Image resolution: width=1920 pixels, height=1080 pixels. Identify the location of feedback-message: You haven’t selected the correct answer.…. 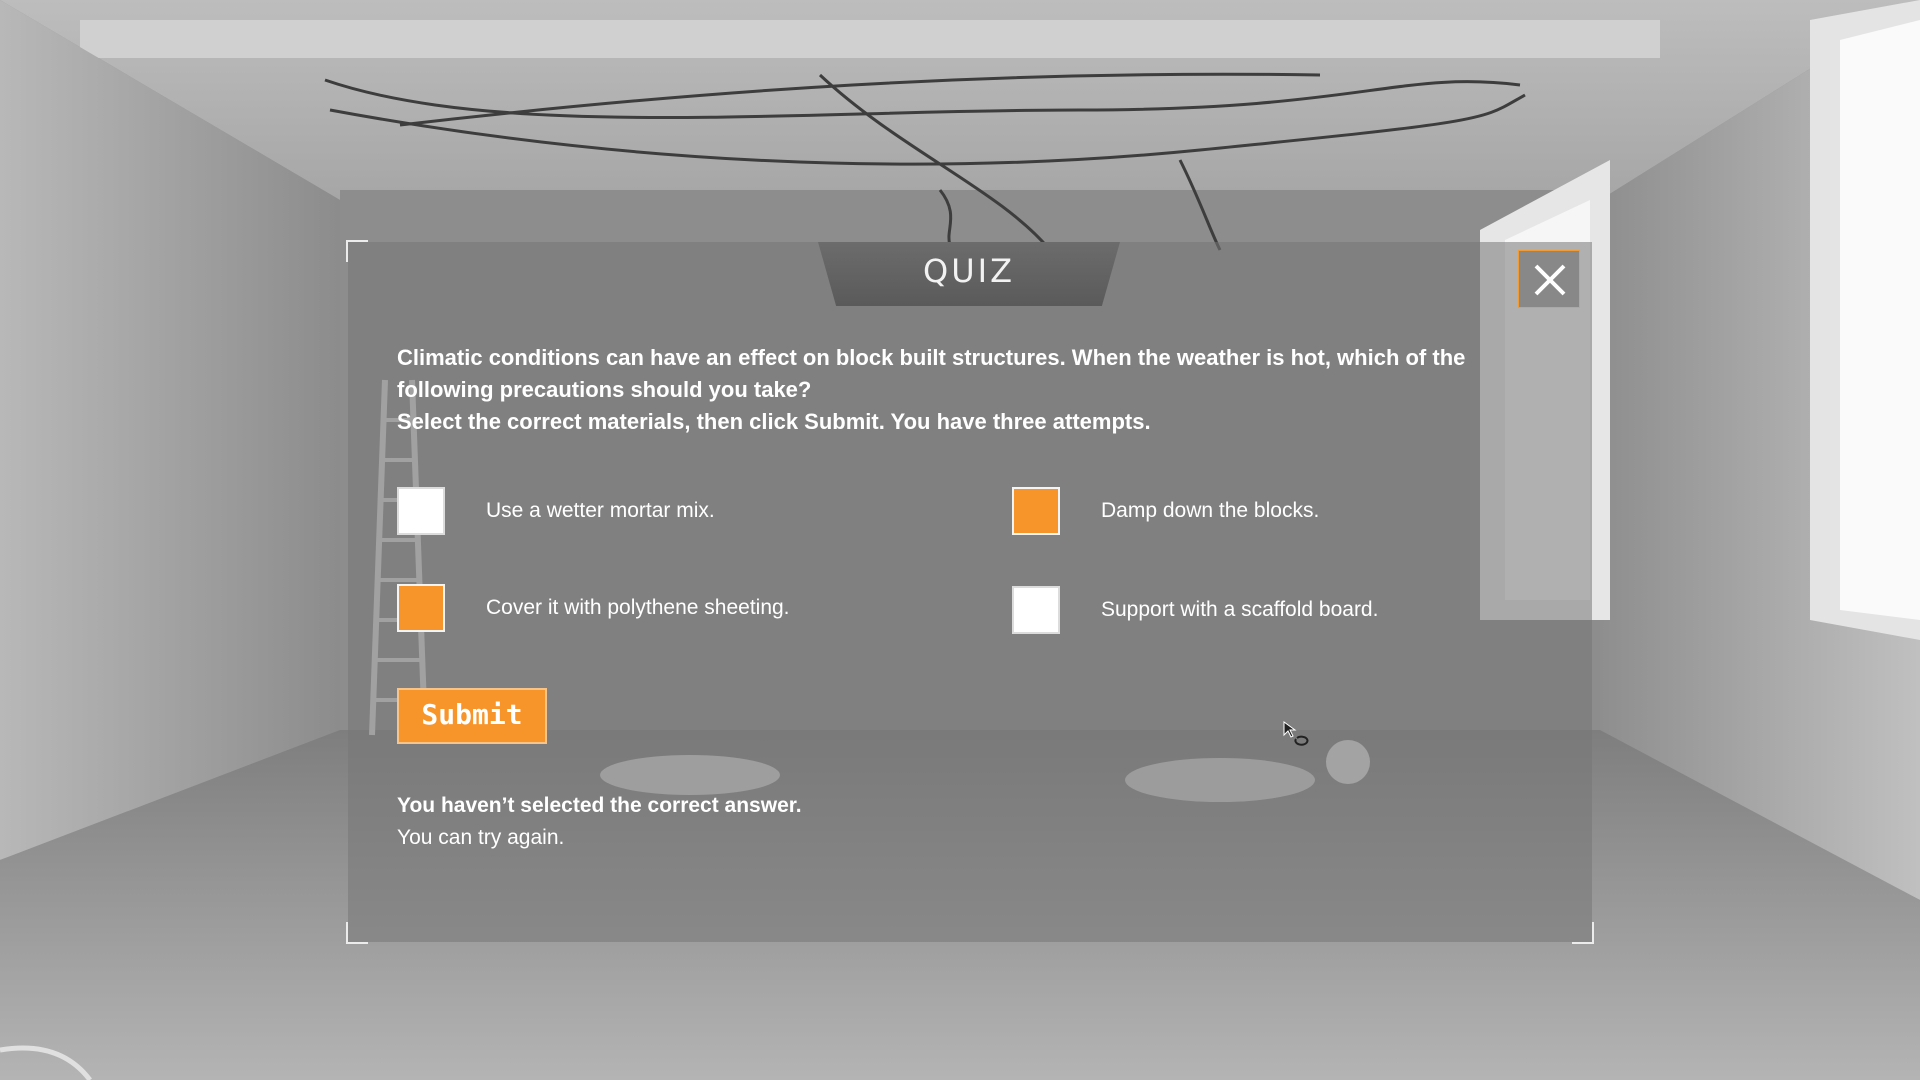
(599, 822).